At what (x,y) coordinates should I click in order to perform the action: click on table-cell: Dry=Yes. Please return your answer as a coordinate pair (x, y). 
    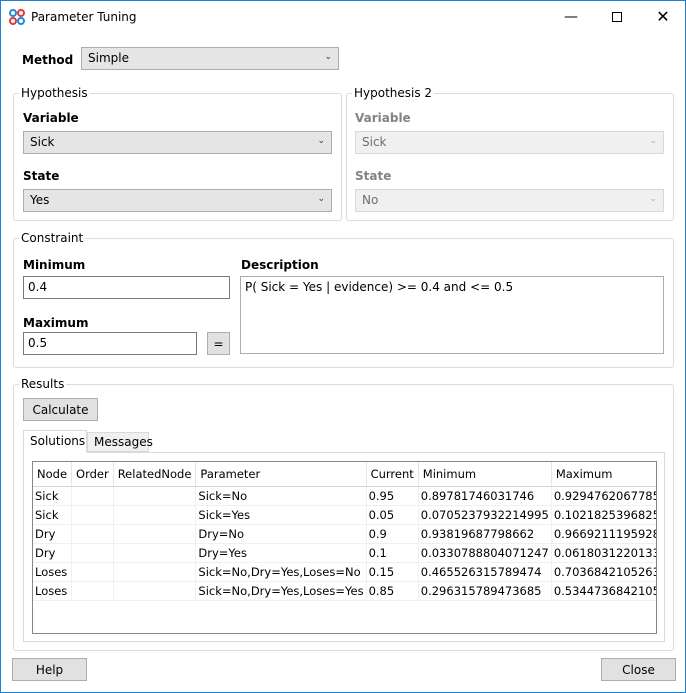
    Looking at the image, I should click on (281, 553).